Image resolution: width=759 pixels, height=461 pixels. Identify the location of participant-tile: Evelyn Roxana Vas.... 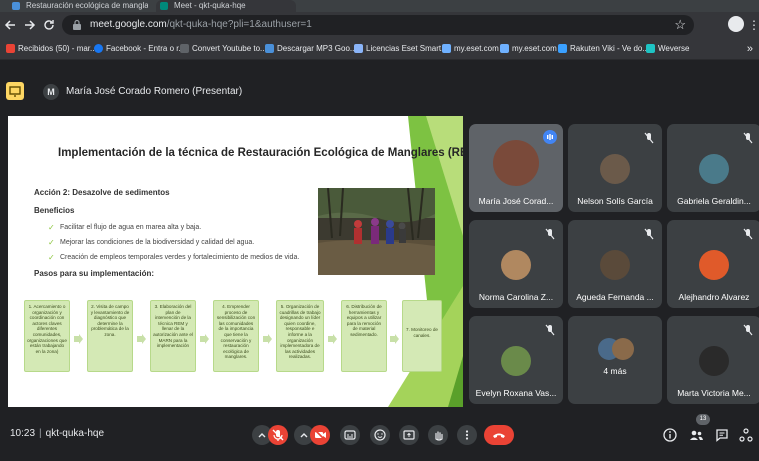
(516, 360).